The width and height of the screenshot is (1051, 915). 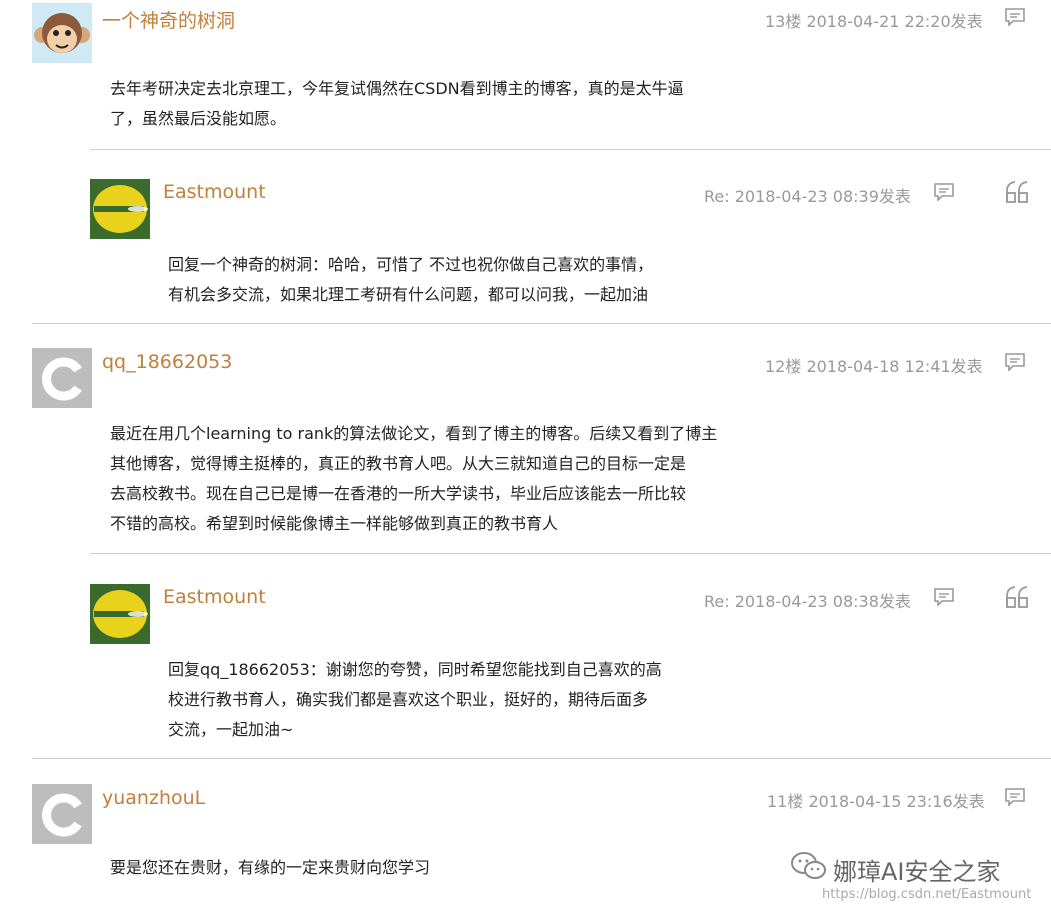 What do you see at coordinates (398, 493) in the screenshot?
I see `comment-line: 去高校教书。现在自己已是博一在香港的一所大学读书，毕业后应该能去一所比较` at bounding box center [398, 493].